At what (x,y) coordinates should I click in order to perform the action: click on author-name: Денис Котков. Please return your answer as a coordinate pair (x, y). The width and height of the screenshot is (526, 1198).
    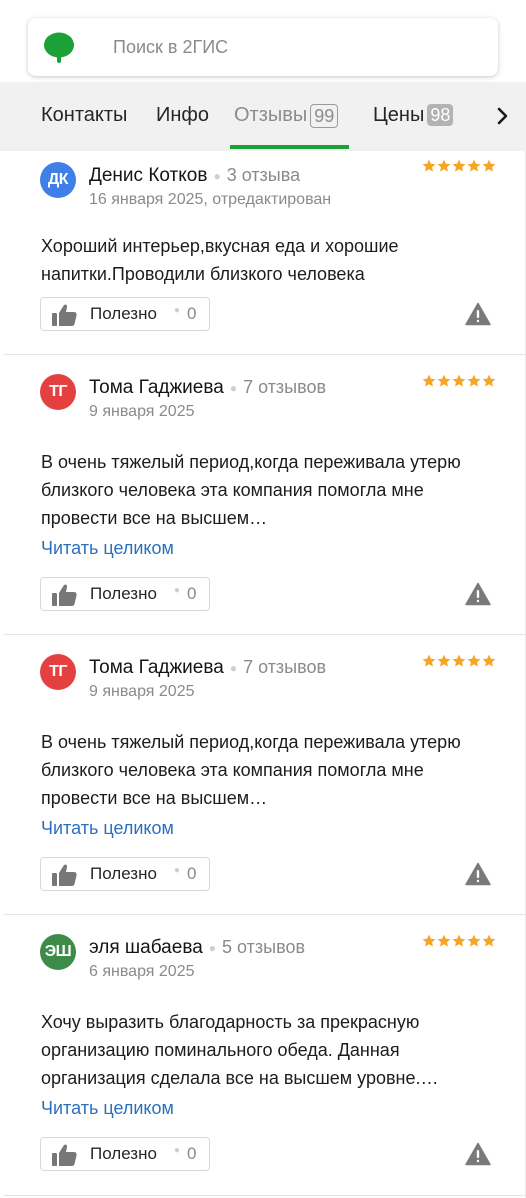
    Looking at the image, I should click on (148, 175).